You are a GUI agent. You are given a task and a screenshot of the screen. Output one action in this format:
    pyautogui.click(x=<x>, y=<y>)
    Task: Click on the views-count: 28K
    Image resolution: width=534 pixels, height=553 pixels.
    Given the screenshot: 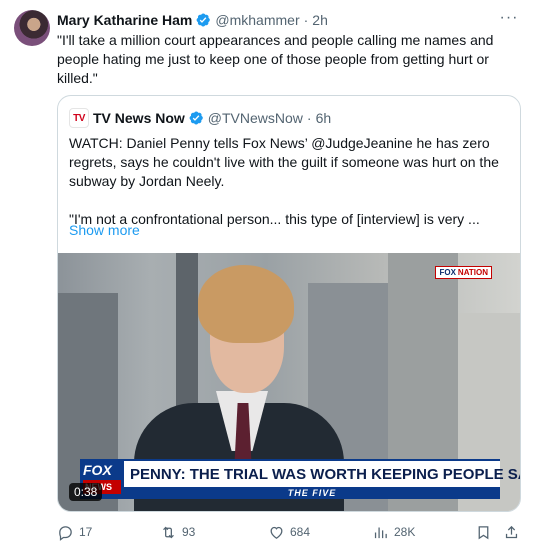 What is the action you would take?
    pyautogui.click(x=405, y=532)
    